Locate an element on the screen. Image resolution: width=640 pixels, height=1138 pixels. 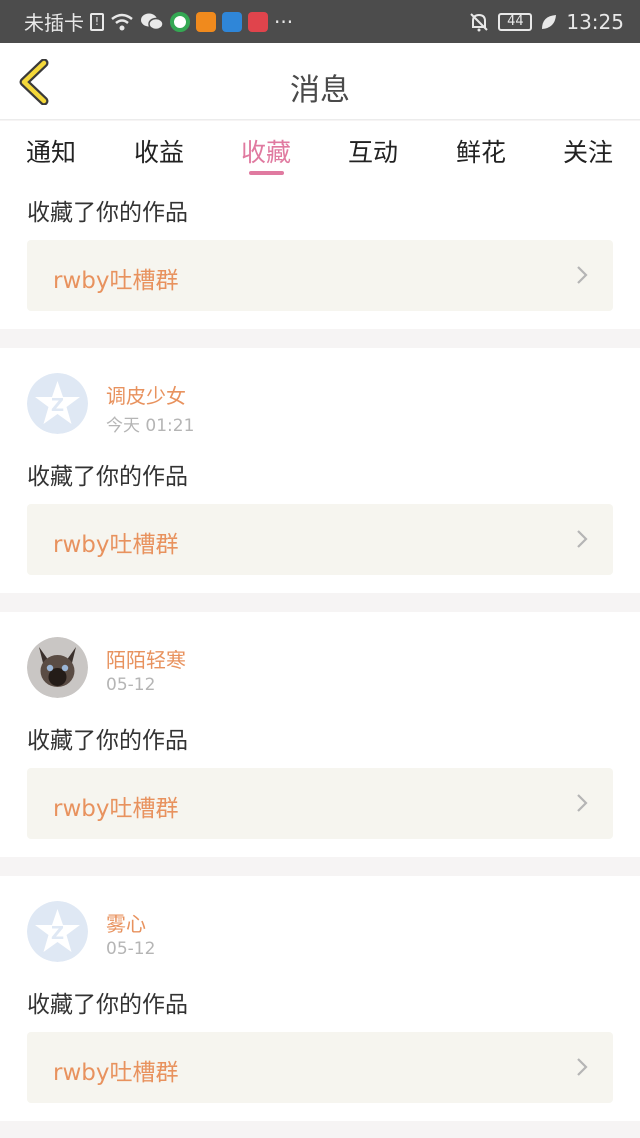
page-title: 消息 is located at coordinates (320, 90).